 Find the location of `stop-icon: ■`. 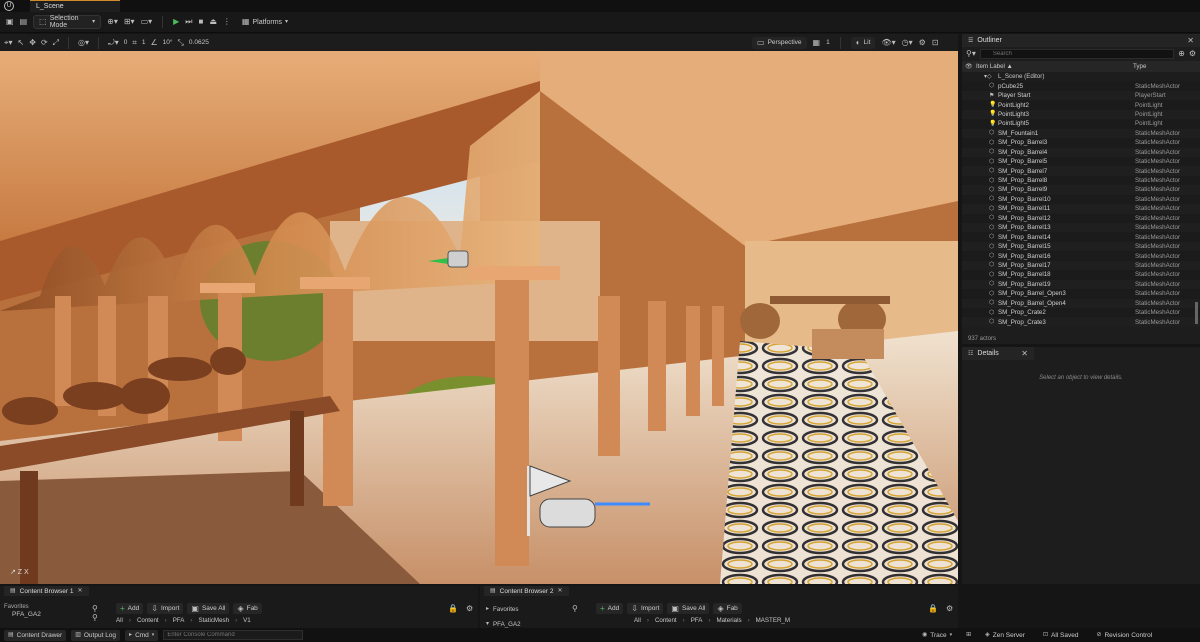

stop-icon: ■ is located at coordinates (201, 22).